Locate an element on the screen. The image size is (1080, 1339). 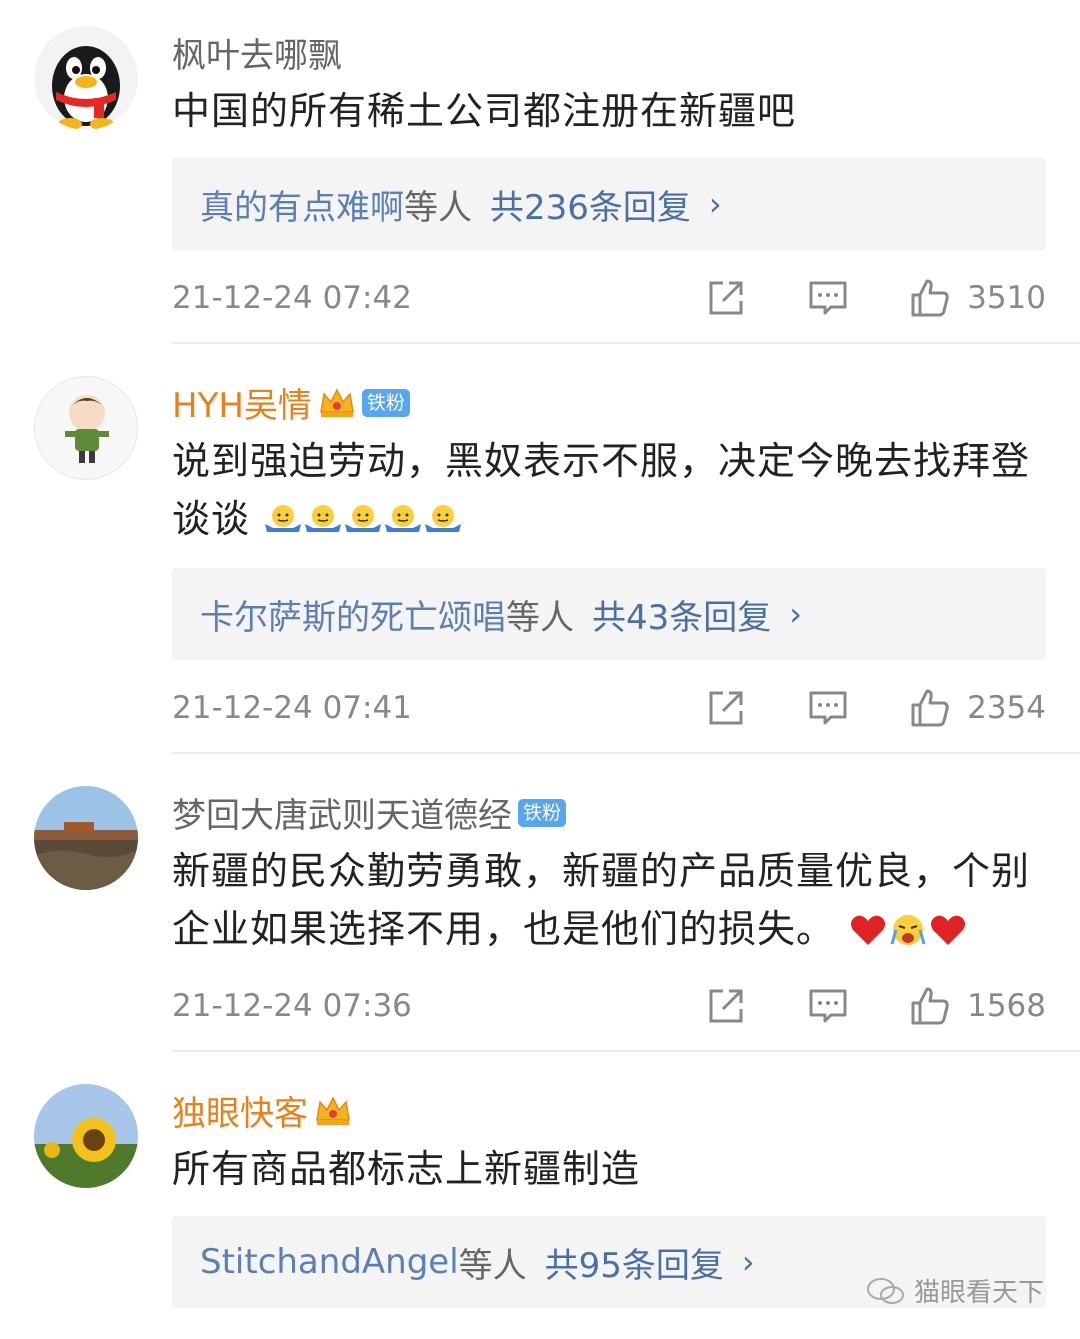
wechat-icon is located at coordinates (885, 1290).